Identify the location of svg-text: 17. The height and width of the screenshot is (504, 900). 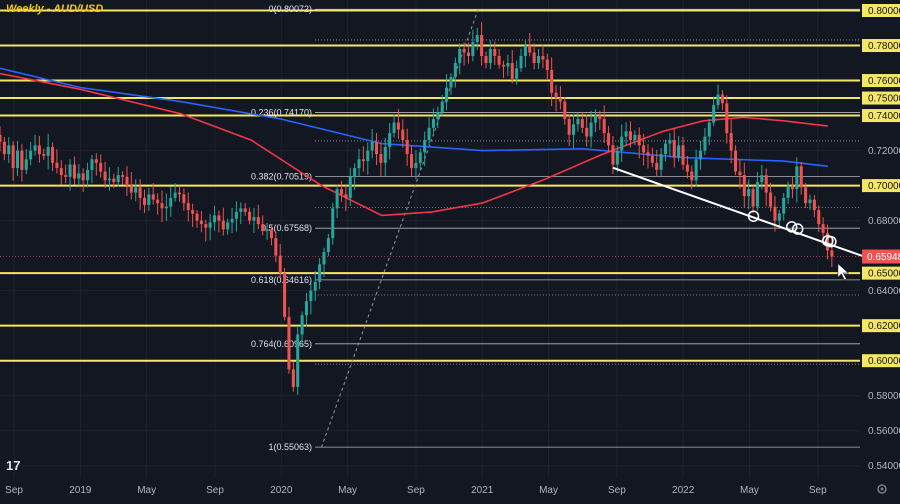
(13, 465).